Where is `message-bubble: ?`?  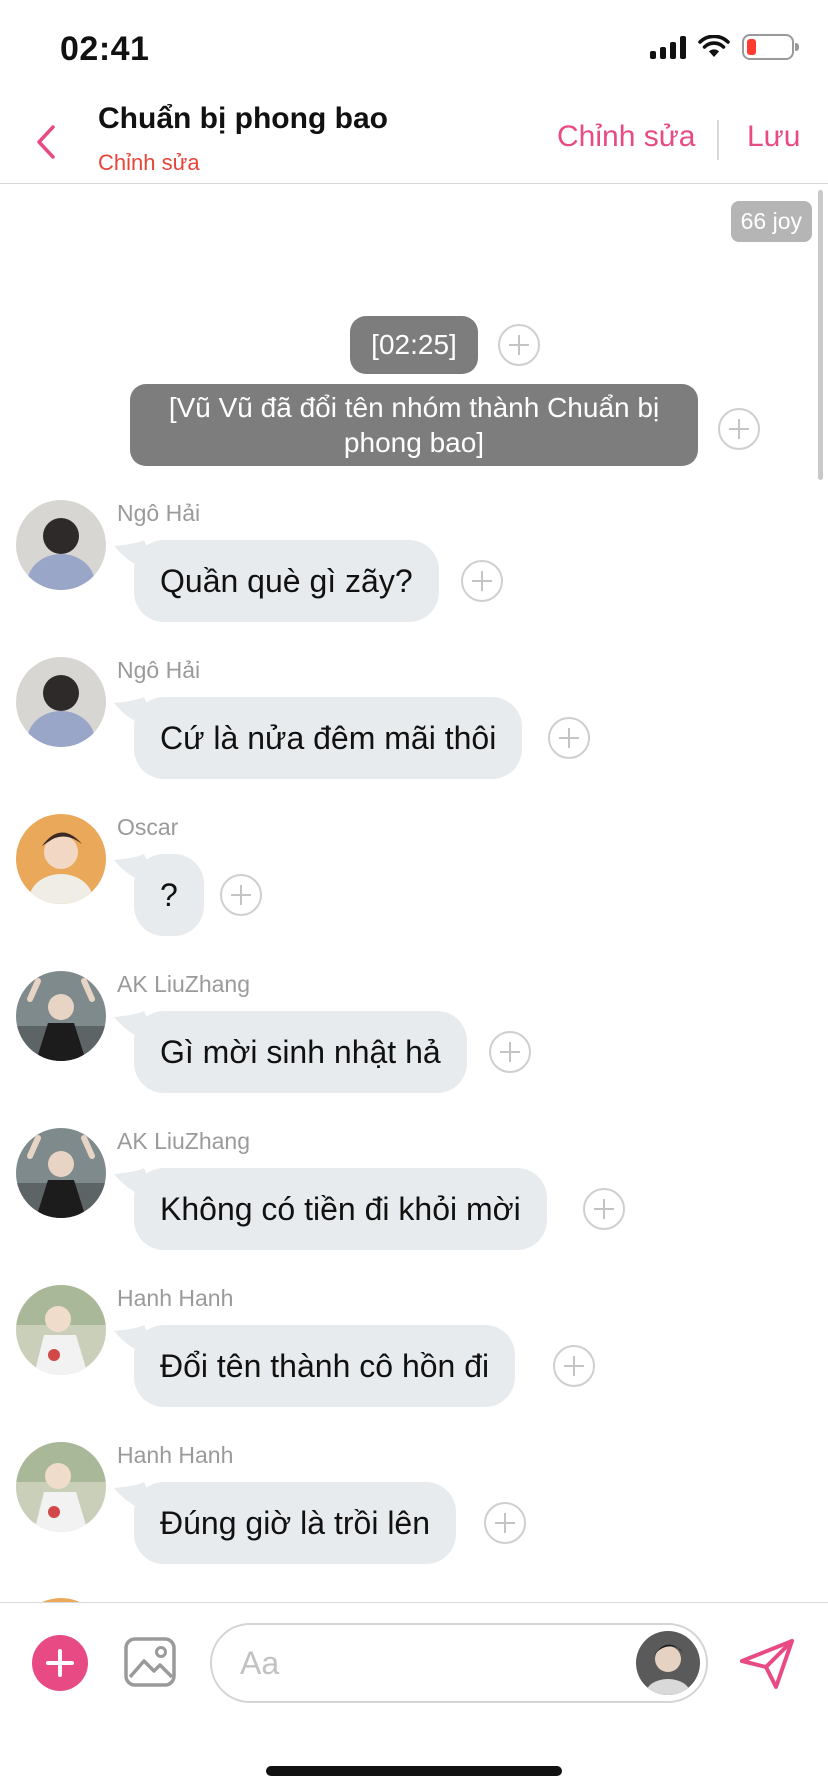
message-bubble: ? is located at coordinates (169, 895).